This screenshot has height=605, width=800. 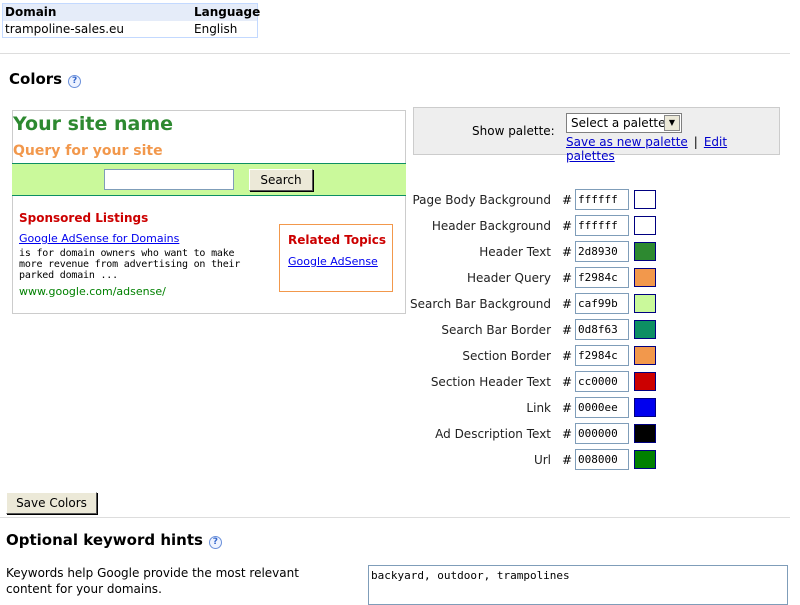 I want to click on color-row-label: Link, so click(x=538, y=408).